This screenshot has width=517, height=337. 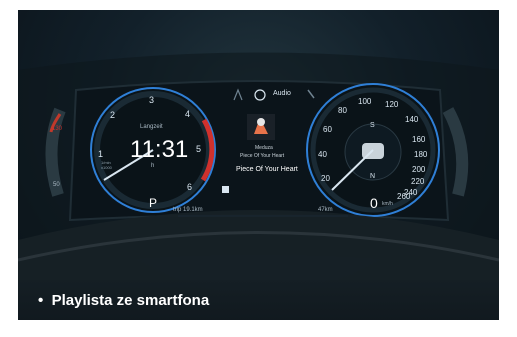 What do you see at coordinates (322, 154) in the screenshot?
I see `speed-tick-40: 40` at bounding box center [322, 154].